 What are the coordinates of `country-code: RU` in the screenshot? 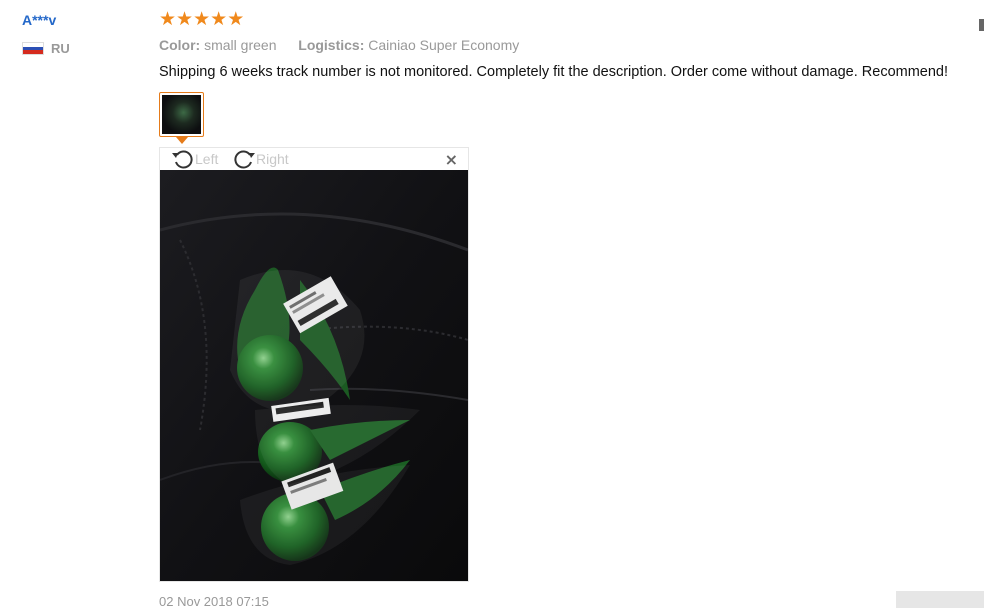 It's located at (60, 48).